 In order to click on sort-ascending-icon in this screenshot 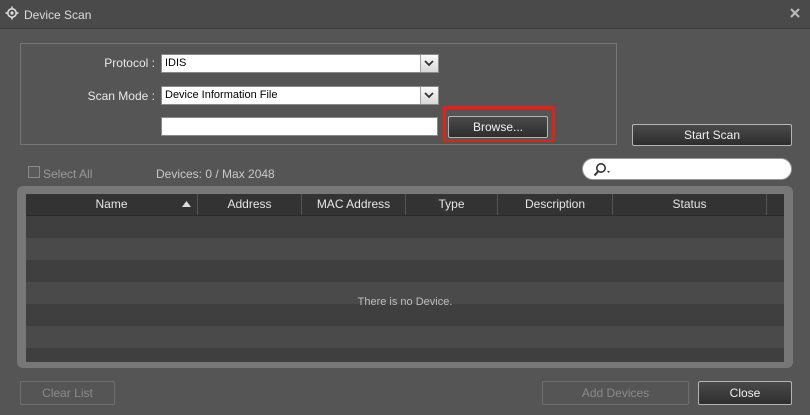, I will do `click(186, 204)`.